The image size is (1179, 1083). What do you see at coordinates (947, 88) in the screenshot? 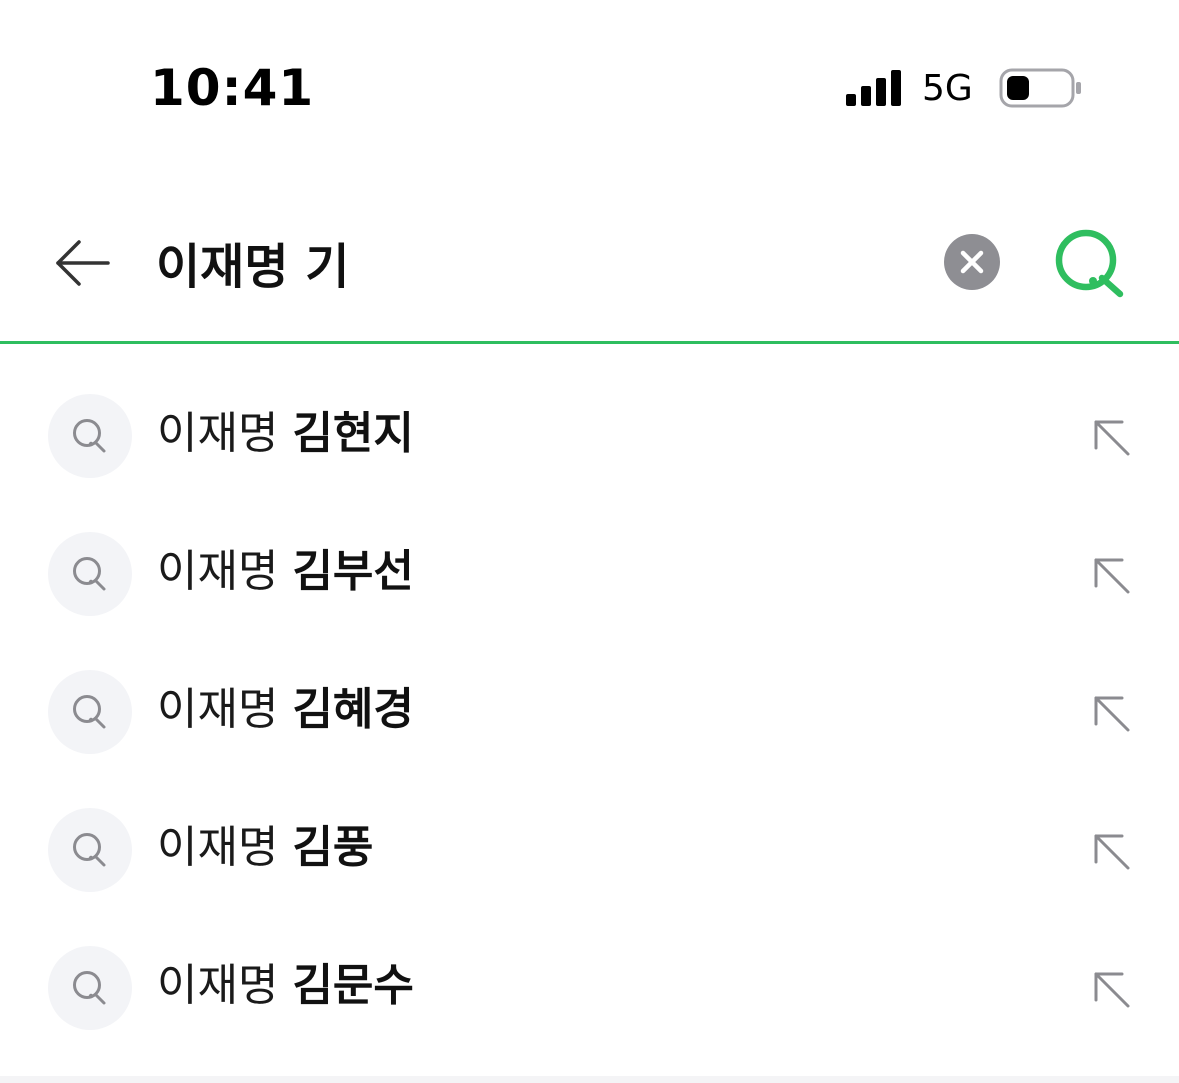
I see `network-type: 5G` at bounding box center [947, 88].